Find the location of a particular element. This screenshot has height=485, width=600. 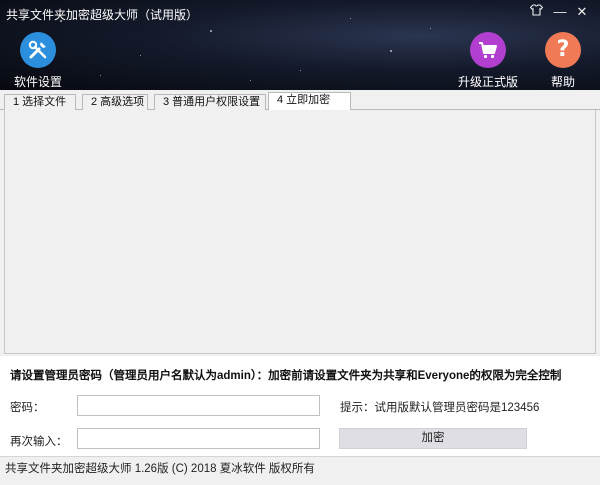

close-button: ✕ is located at coordinates (582, 12).